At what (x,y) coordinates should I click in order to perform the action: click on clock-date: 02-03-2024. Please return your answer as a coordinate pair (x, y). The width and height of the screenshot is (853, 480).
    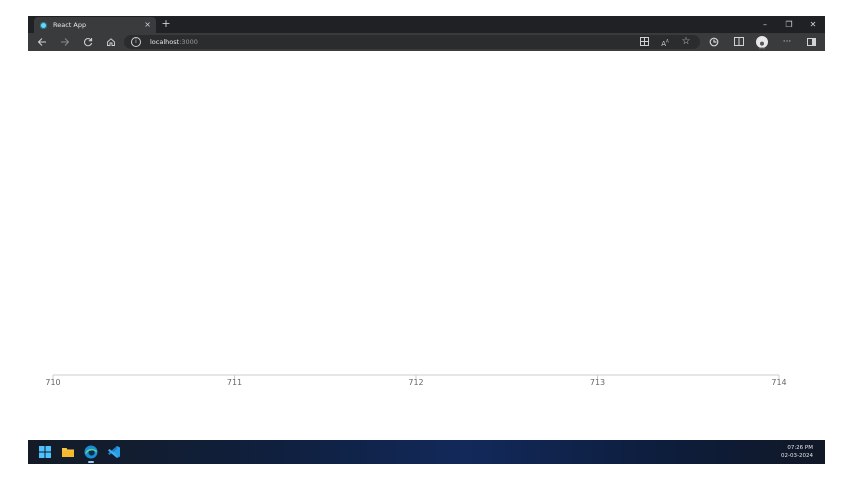
    Looking at the image, I should click on (797, 456).